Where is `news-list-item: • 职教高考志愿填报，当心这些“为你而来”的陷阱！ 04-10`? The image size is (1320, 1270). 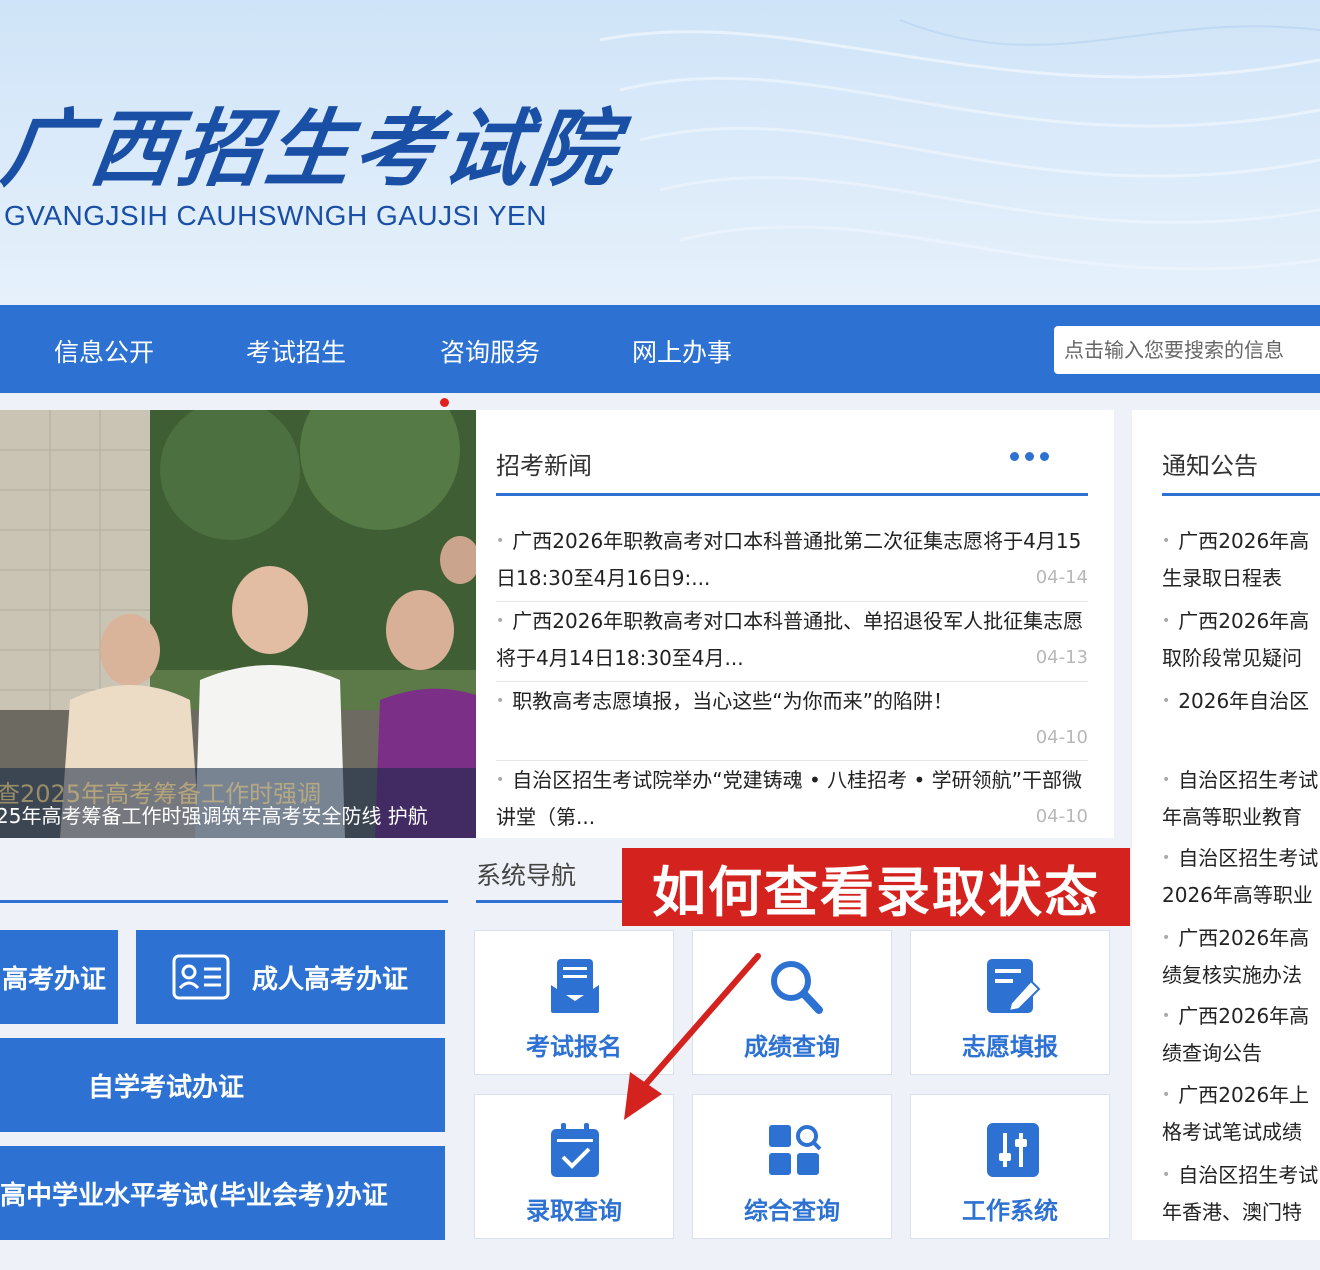
news-list-item: • 职教高考志愿填报，当心这些“为你而来”的陷阱！ 04-10 is located at coordinates (794, 720).